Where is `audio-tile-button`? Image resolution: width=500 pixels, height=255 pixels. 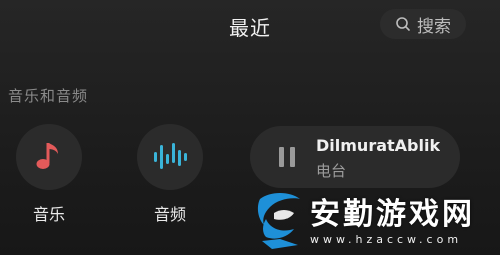
audio-tile-button is located at coordinates (170, 157).